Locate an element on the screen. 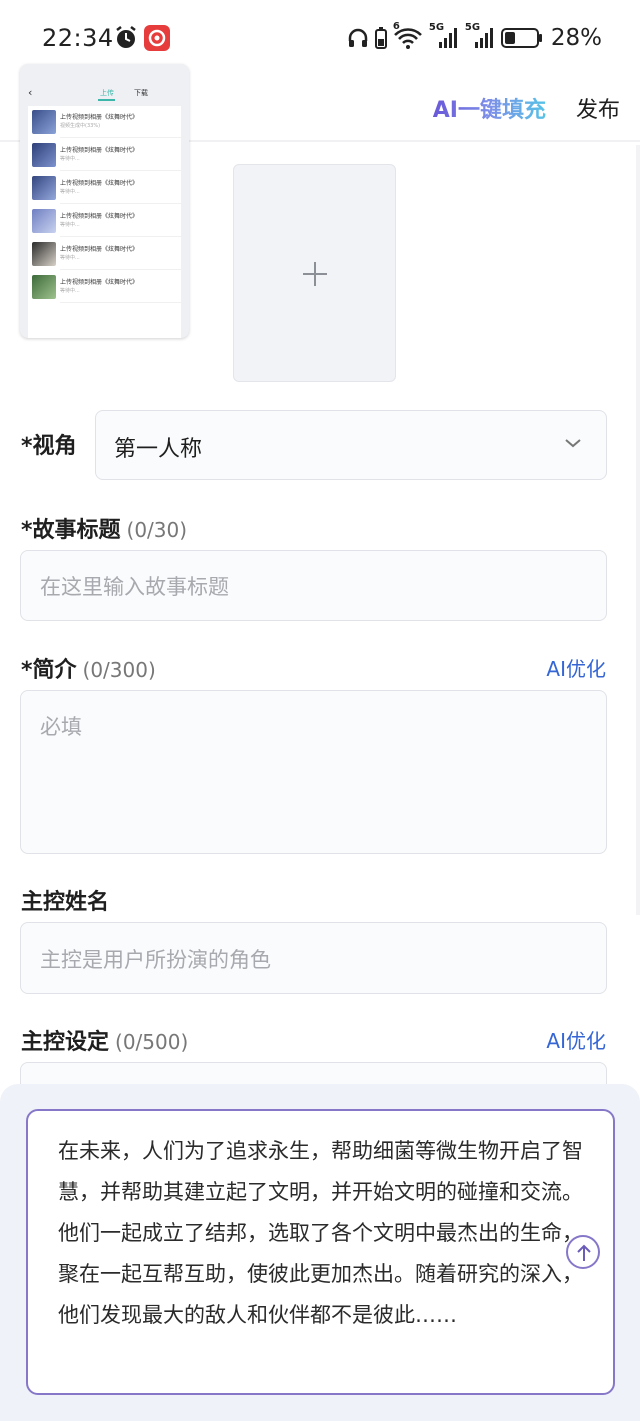 The image size is (640, 1421). intro-label: *简介 (0/300) is located at coordinates (88, 668).